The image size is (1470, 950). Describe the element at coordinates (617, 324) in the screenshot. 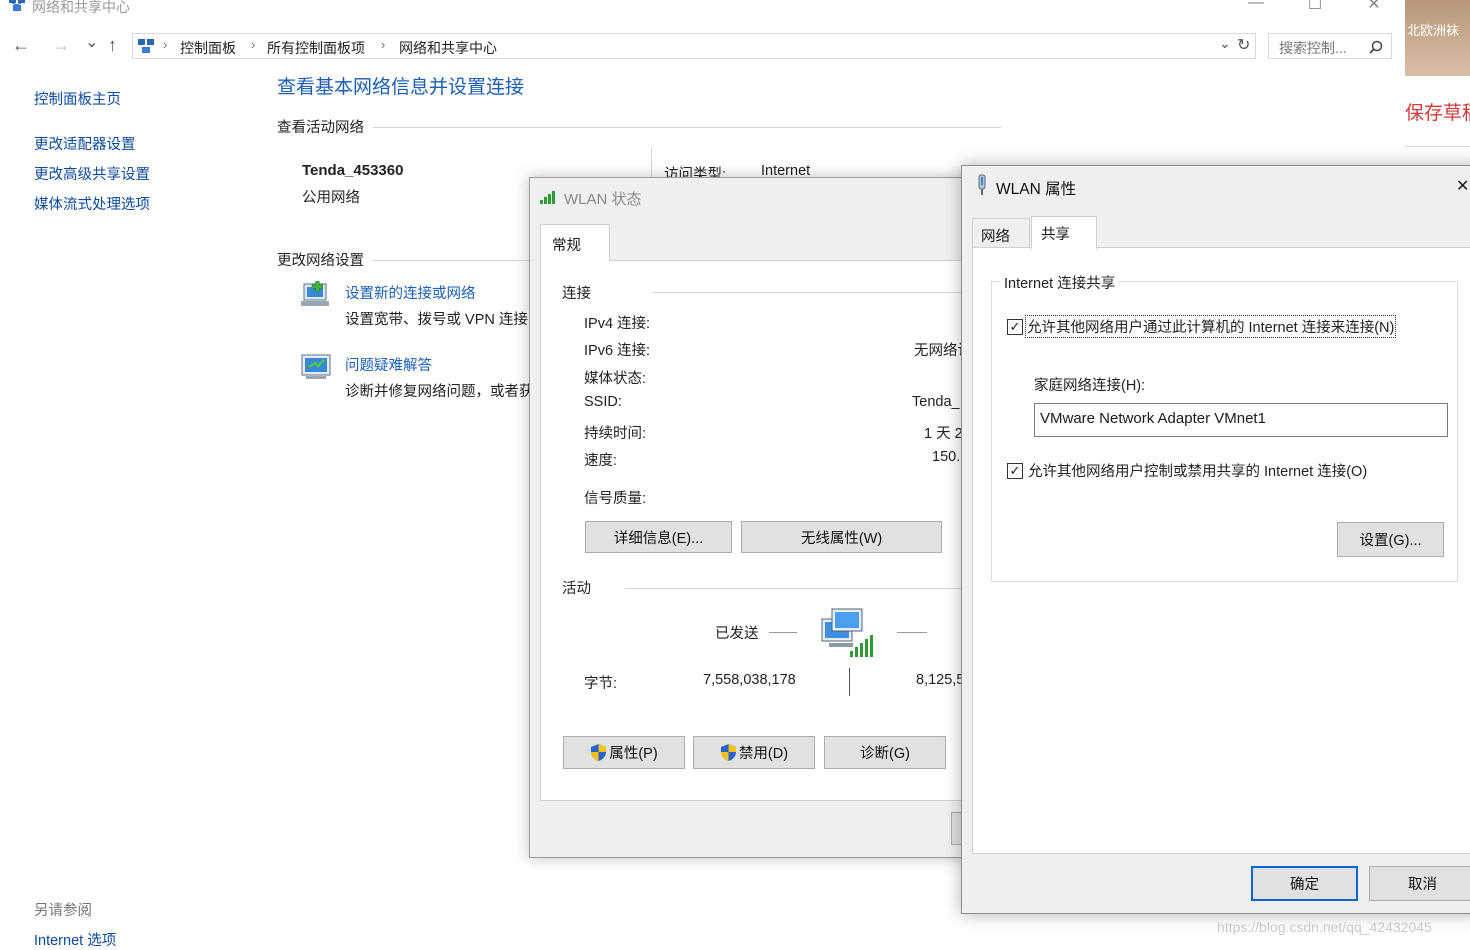

I see `ipv4-label: IPv4 连接:` at that location.